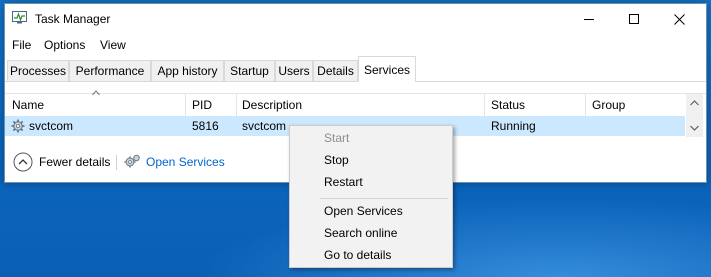 The width and height of the screenshot is (711, 277). What do you see at coordinates (23, 162) in the screenshot?
I see `fewer-details-chevron-icon` at bounding box center [23, 162].